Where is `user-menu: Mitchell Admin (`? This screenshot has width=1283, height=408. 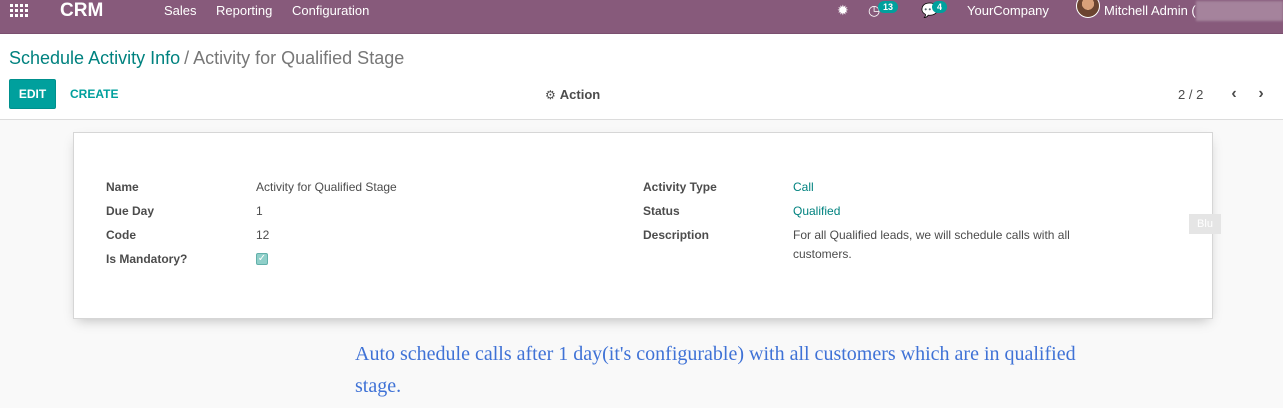 user-menu: Mitchell Admin ( is located at coordinates (1150, 11).